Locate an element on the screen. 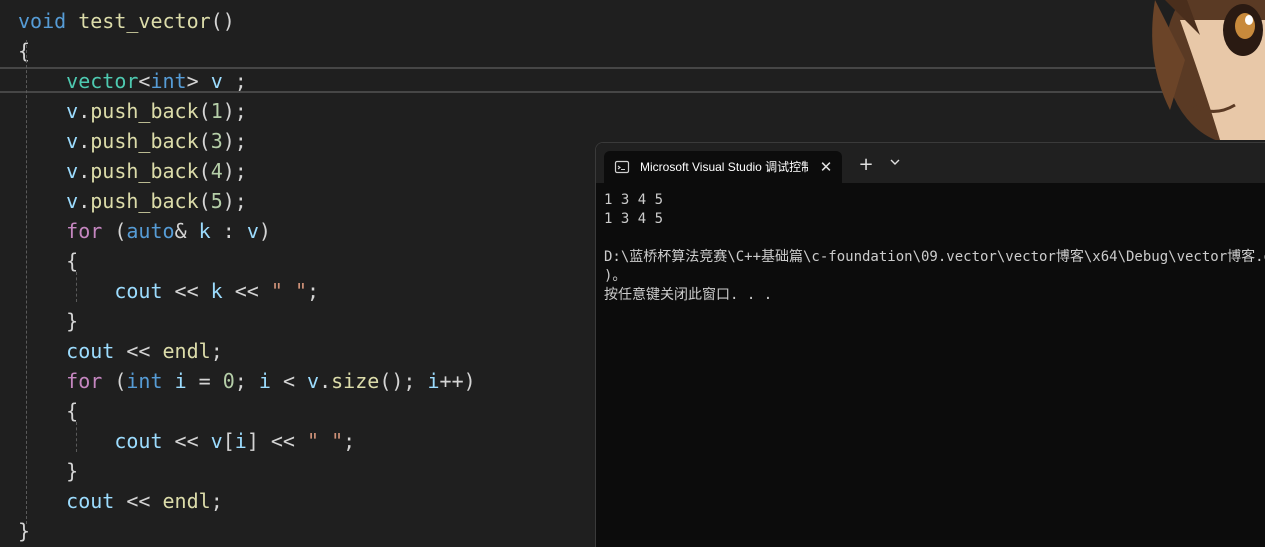 This screenshot has height=547, width=1265. code-token: " " is located at coordinates (325, 441).